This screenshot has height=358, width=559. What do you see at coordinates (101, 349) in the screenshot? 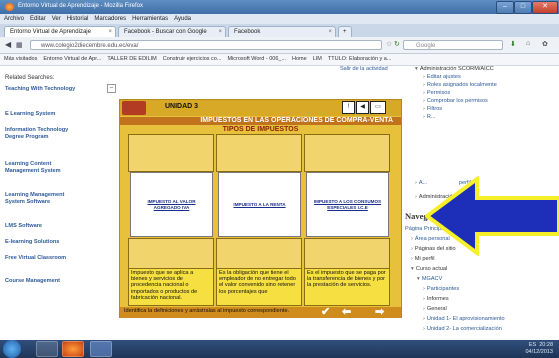
I see `app-taskbar-icon` at bounding box center [101, 349].